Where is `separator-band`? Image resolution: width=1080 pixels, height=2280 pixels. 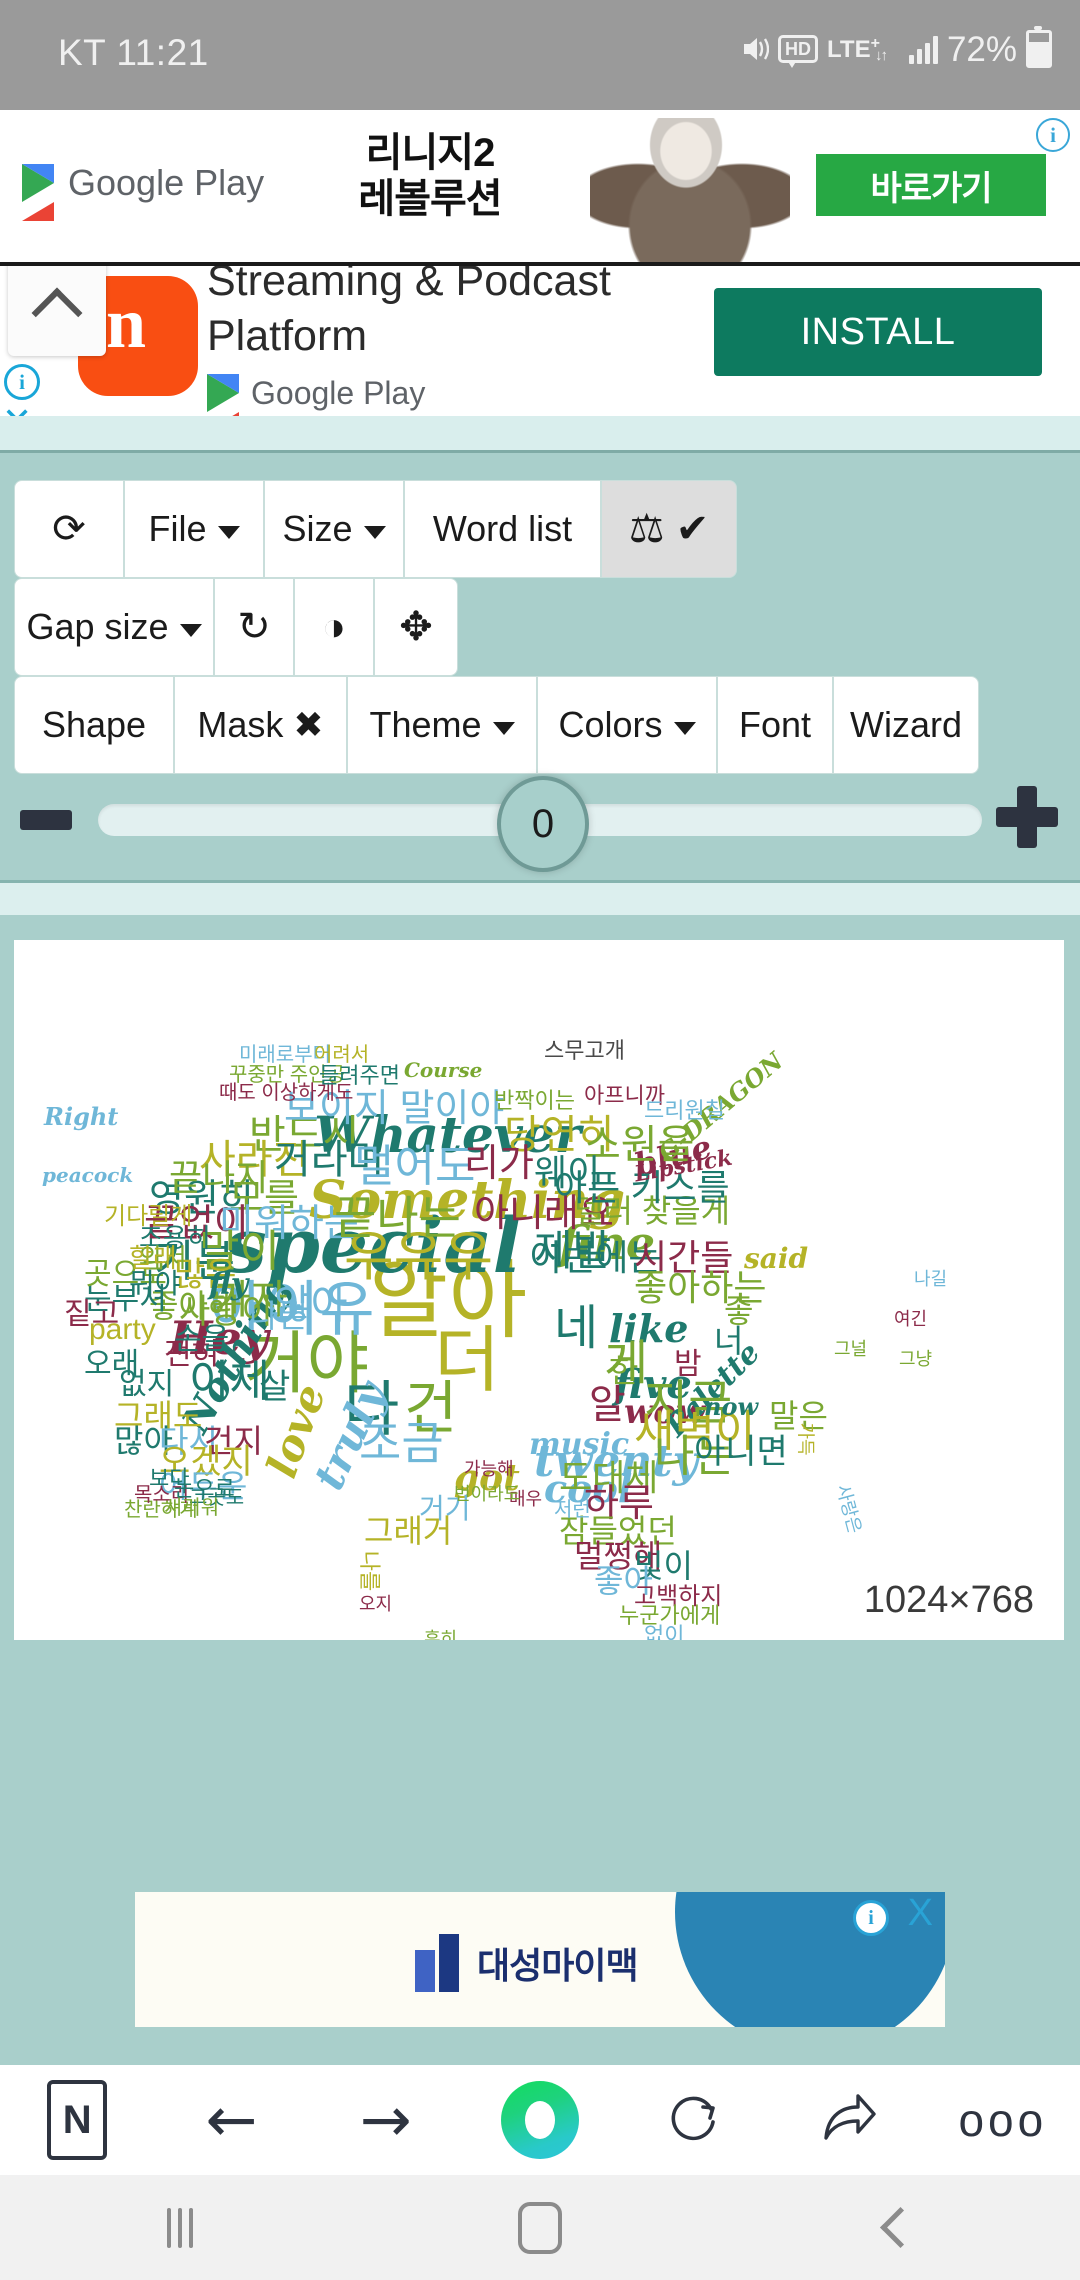
separator-band is located at coordinates (540, 899).